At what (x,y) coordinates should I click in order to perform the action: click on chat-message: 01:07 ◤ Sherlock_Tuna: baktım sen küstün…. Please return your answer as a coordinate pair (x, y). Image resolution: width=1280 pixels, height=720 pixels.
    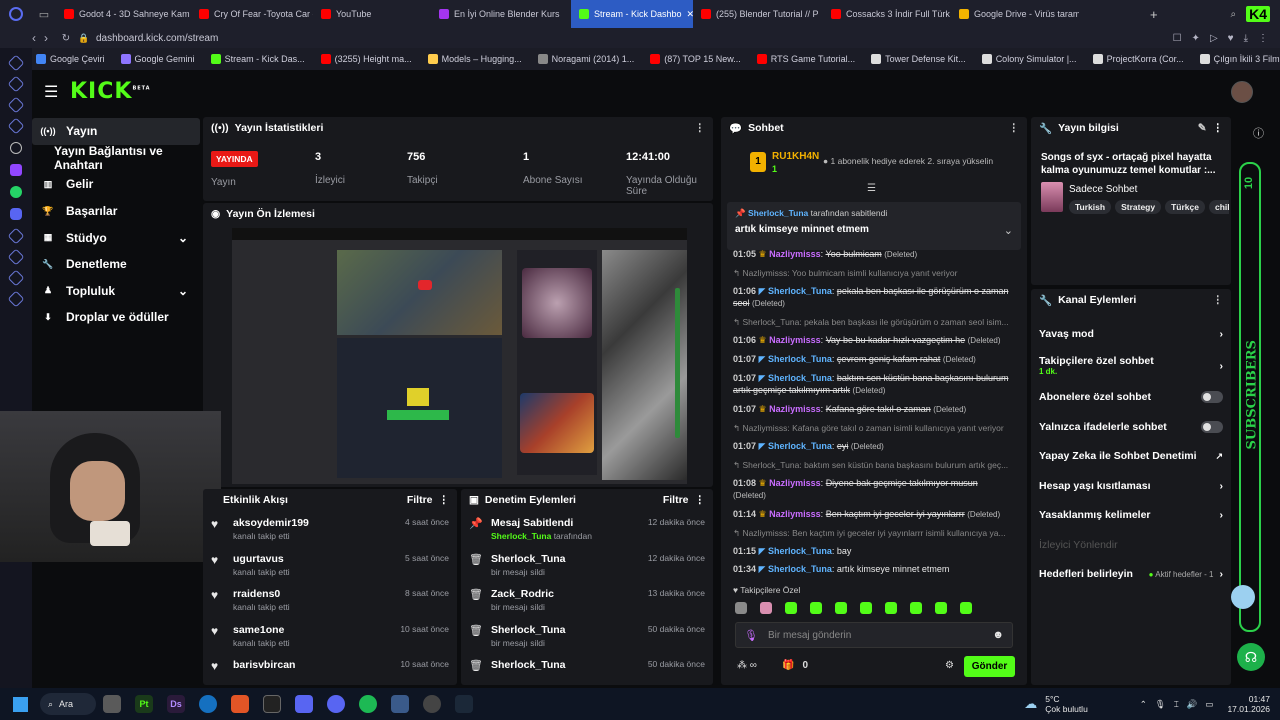
    Looking at the image, I should click on (871, 384).